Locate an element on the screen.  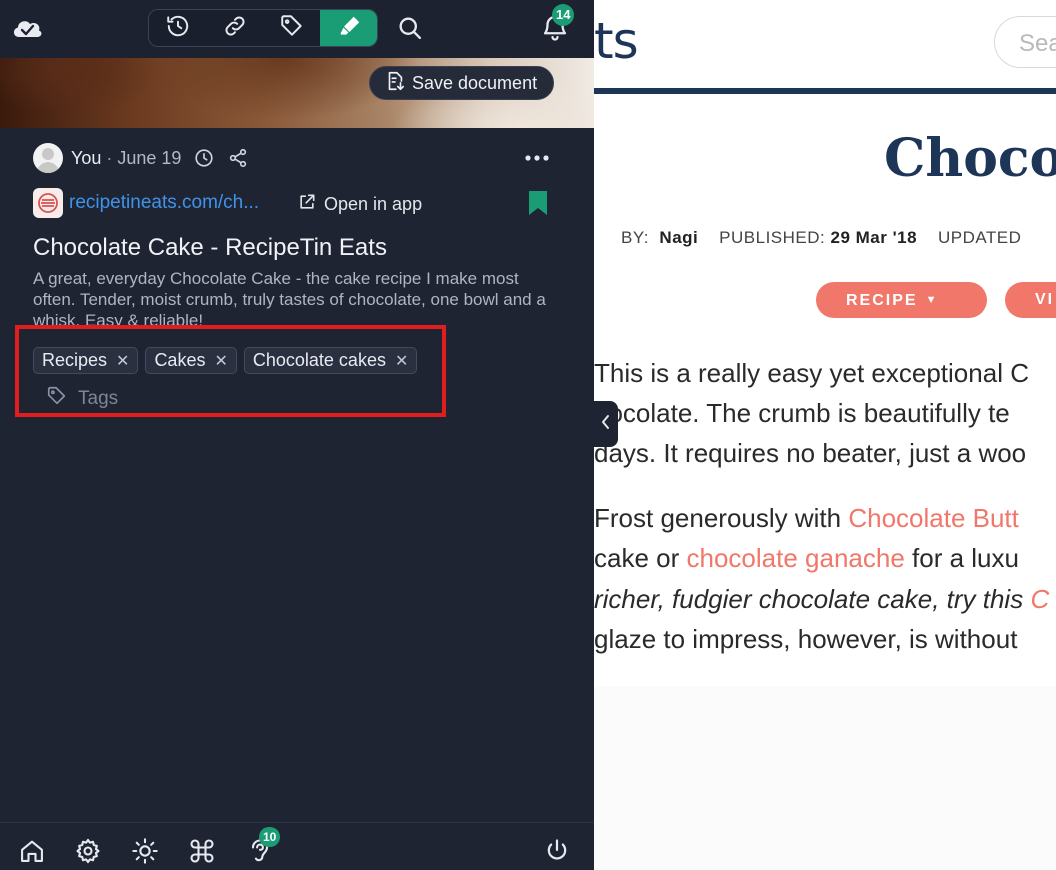
meta-author: You is located at coordinates (86, 157).